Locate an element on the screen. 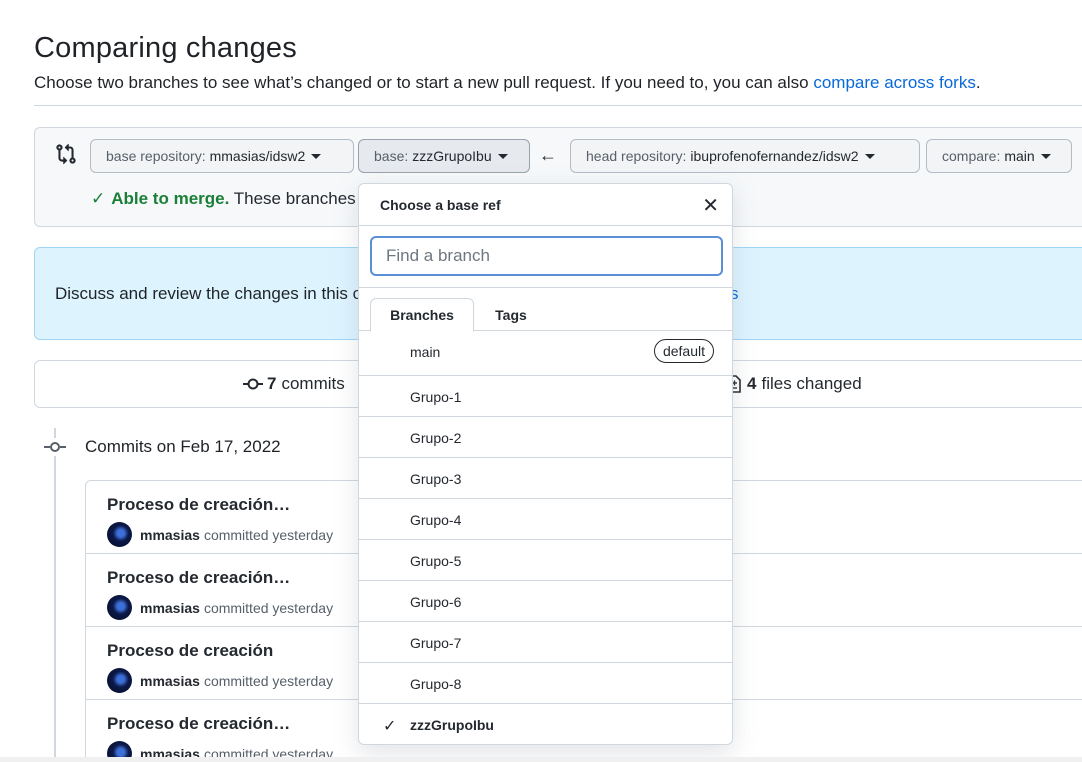 The height and width of the screenshot is (762, 1082). branch-filter-input is located at coordinates (546, 256).